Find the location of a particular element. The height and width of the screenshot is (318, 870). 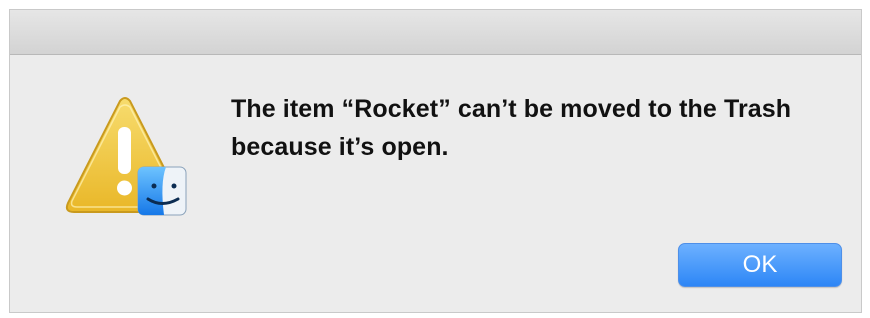

warning-icon is located at coordinates (125, 160).